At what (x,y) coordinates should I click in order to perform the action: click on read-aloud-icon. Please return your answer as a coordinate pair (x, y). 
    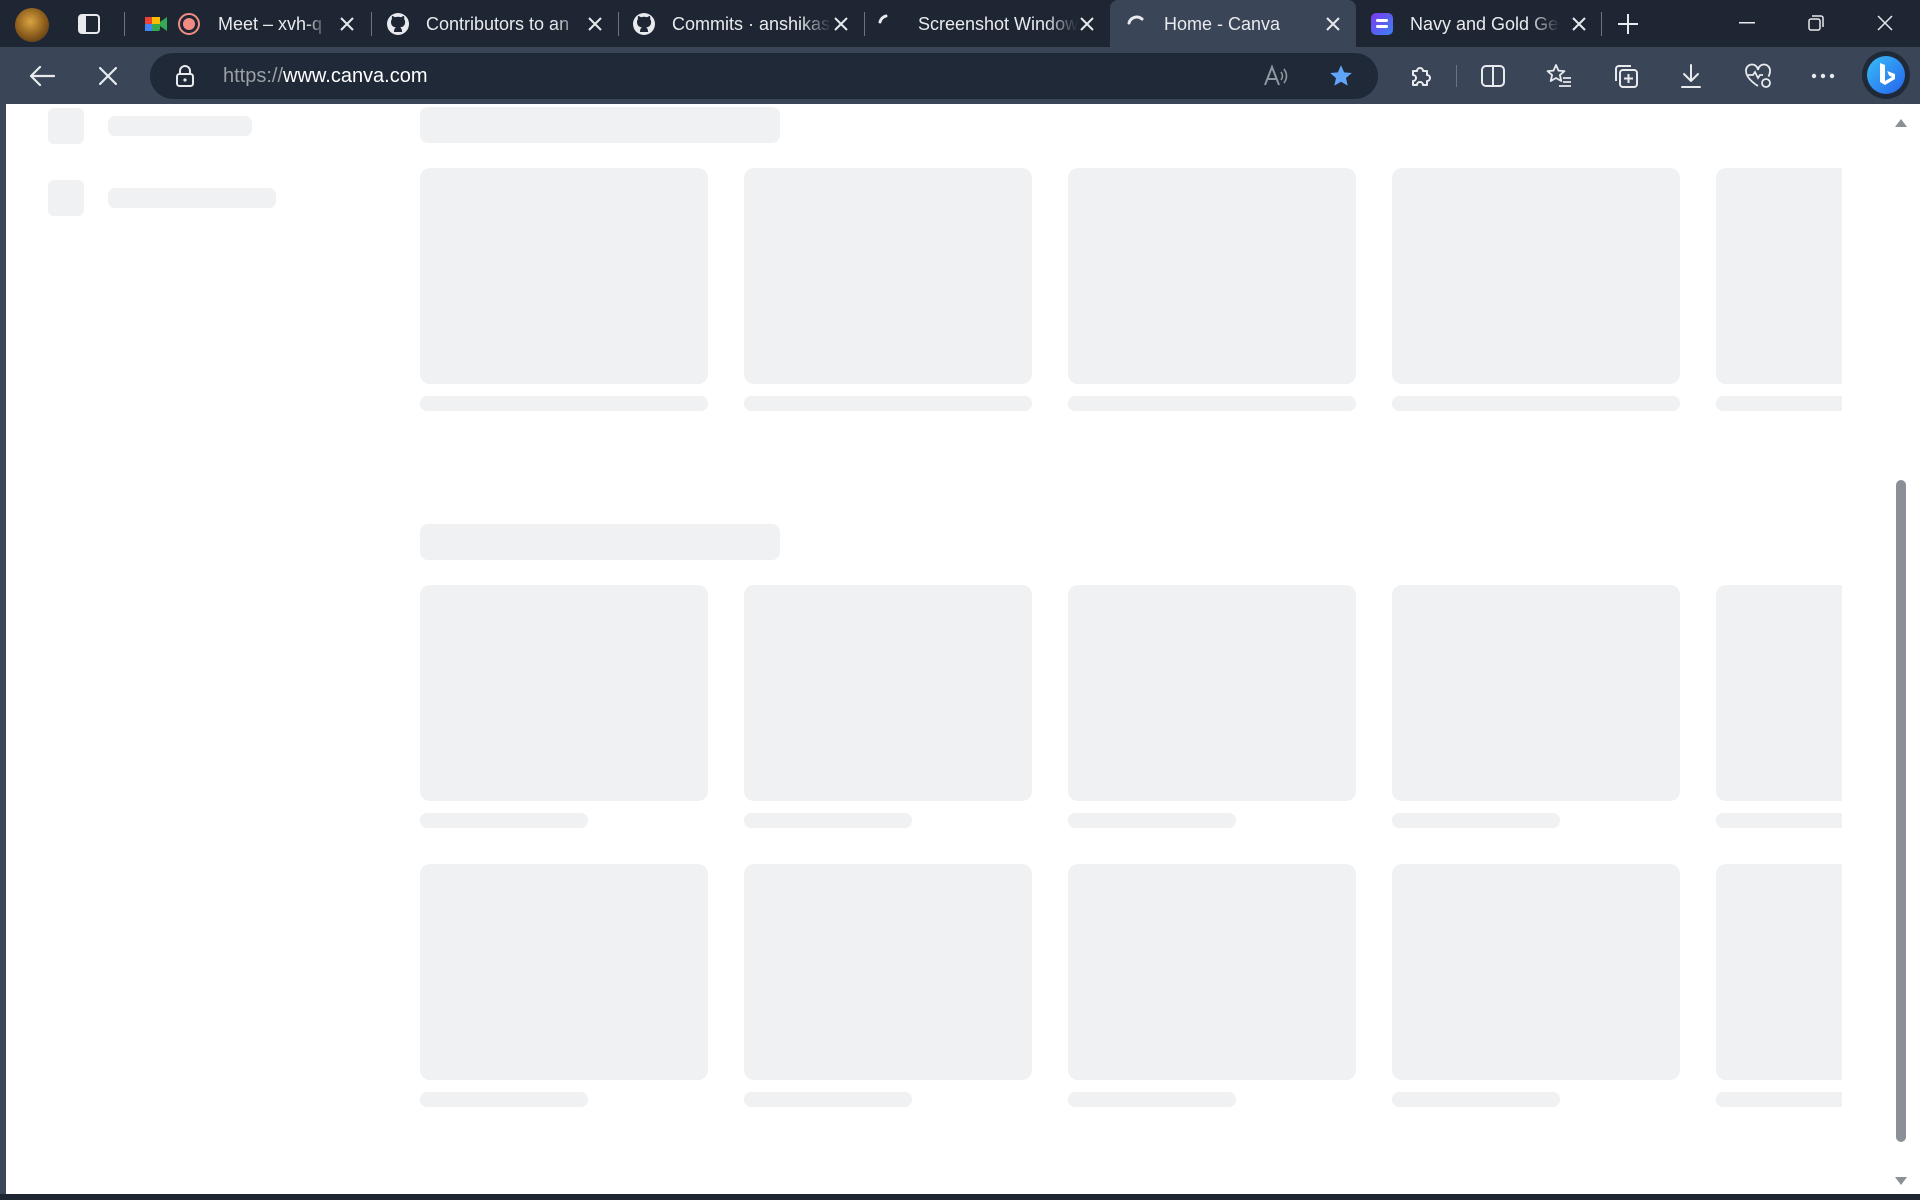
    Looking at the image, I should click on (1276, 78).